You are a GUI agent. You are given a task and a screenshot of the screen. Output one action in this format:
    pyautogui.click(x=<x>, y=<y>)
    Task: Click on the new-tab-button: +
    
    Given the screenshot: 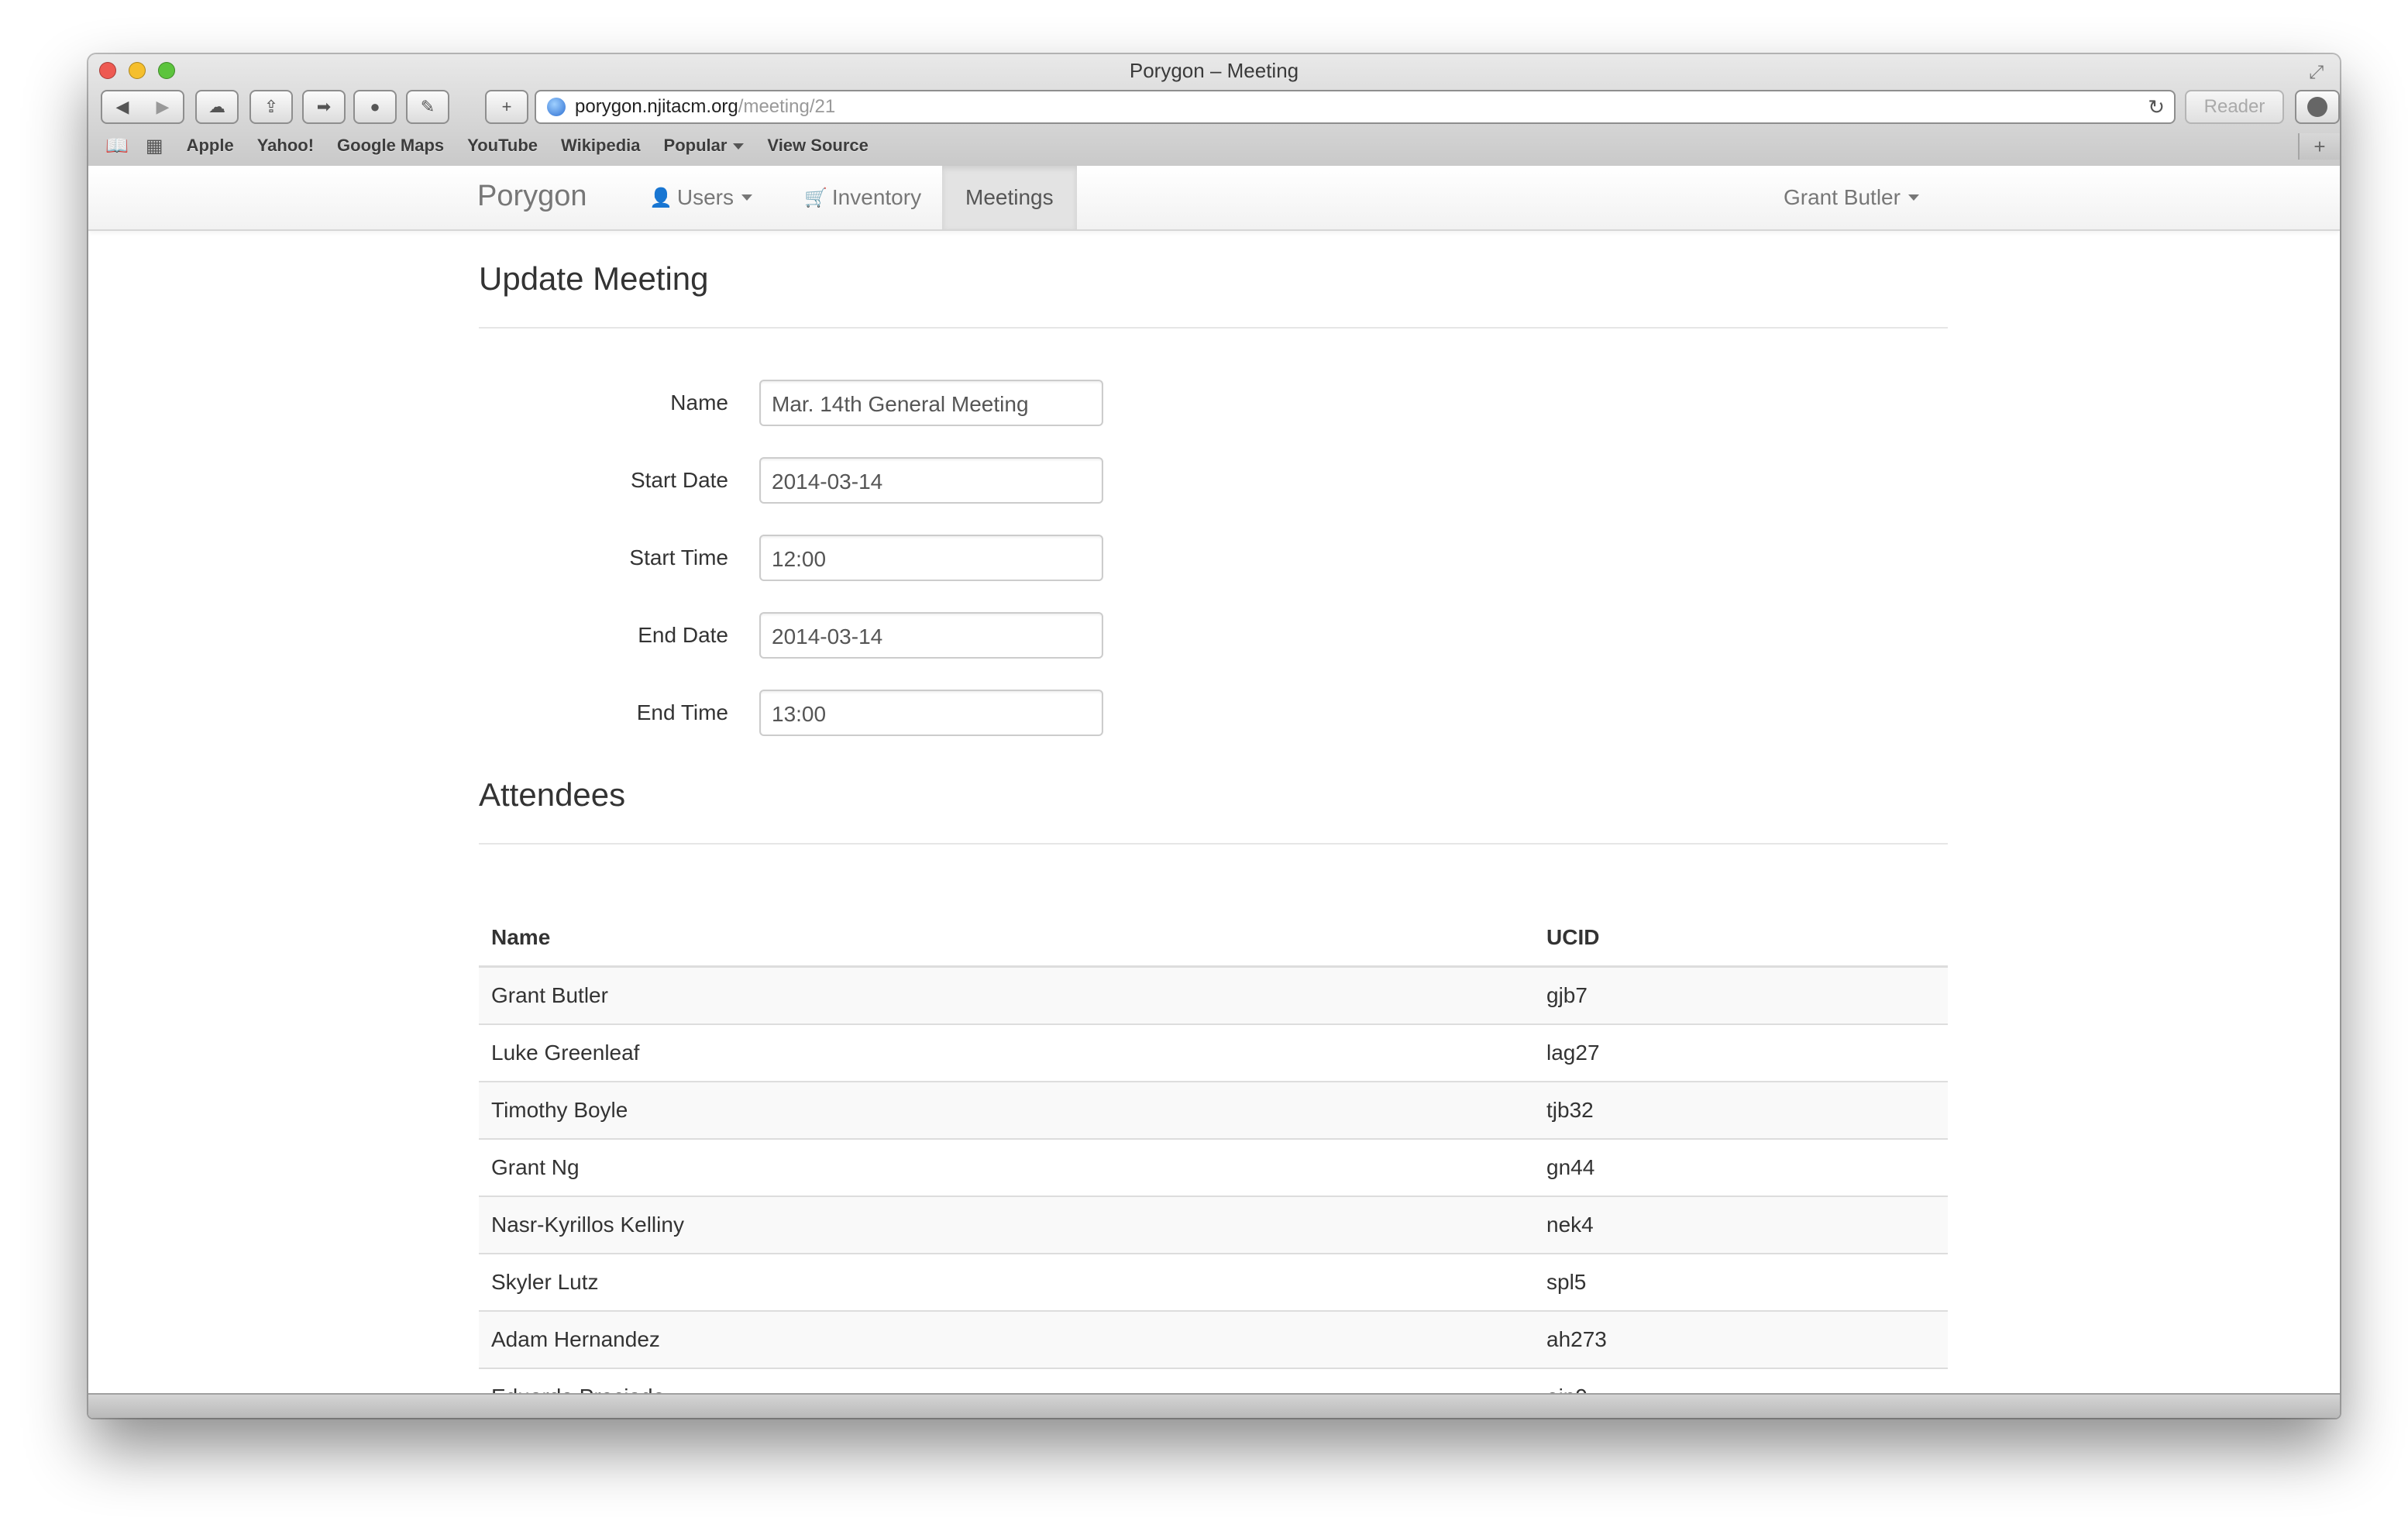 What is the action you would take?
    pyautogui.click(x=506, y=107)
    